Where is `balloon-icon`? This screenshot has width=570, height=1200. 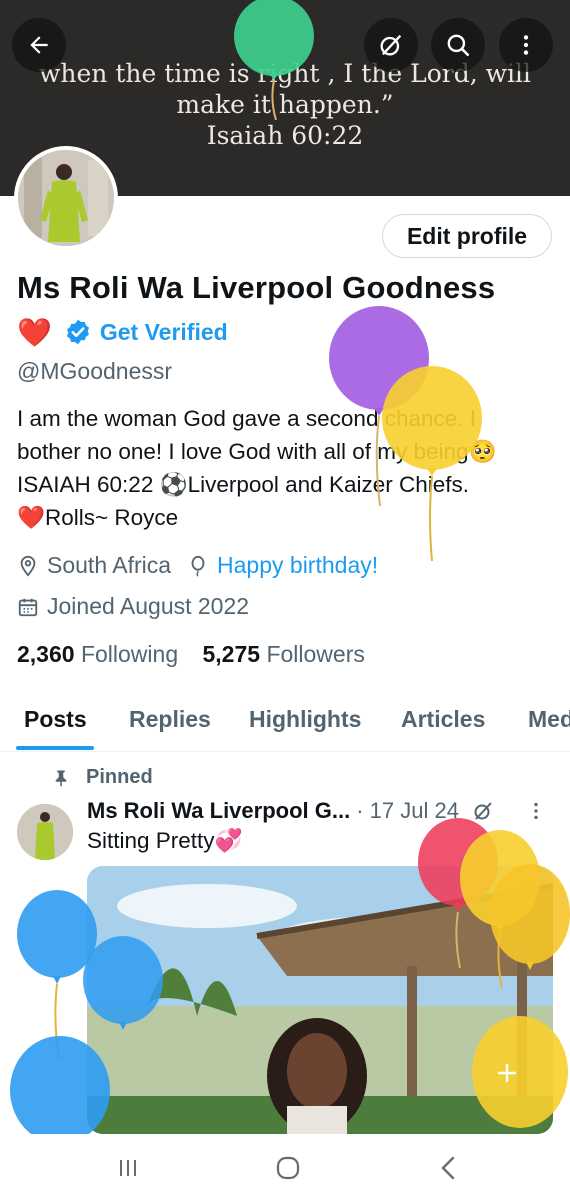 balloon-icon is located at coordinates (198, 566).